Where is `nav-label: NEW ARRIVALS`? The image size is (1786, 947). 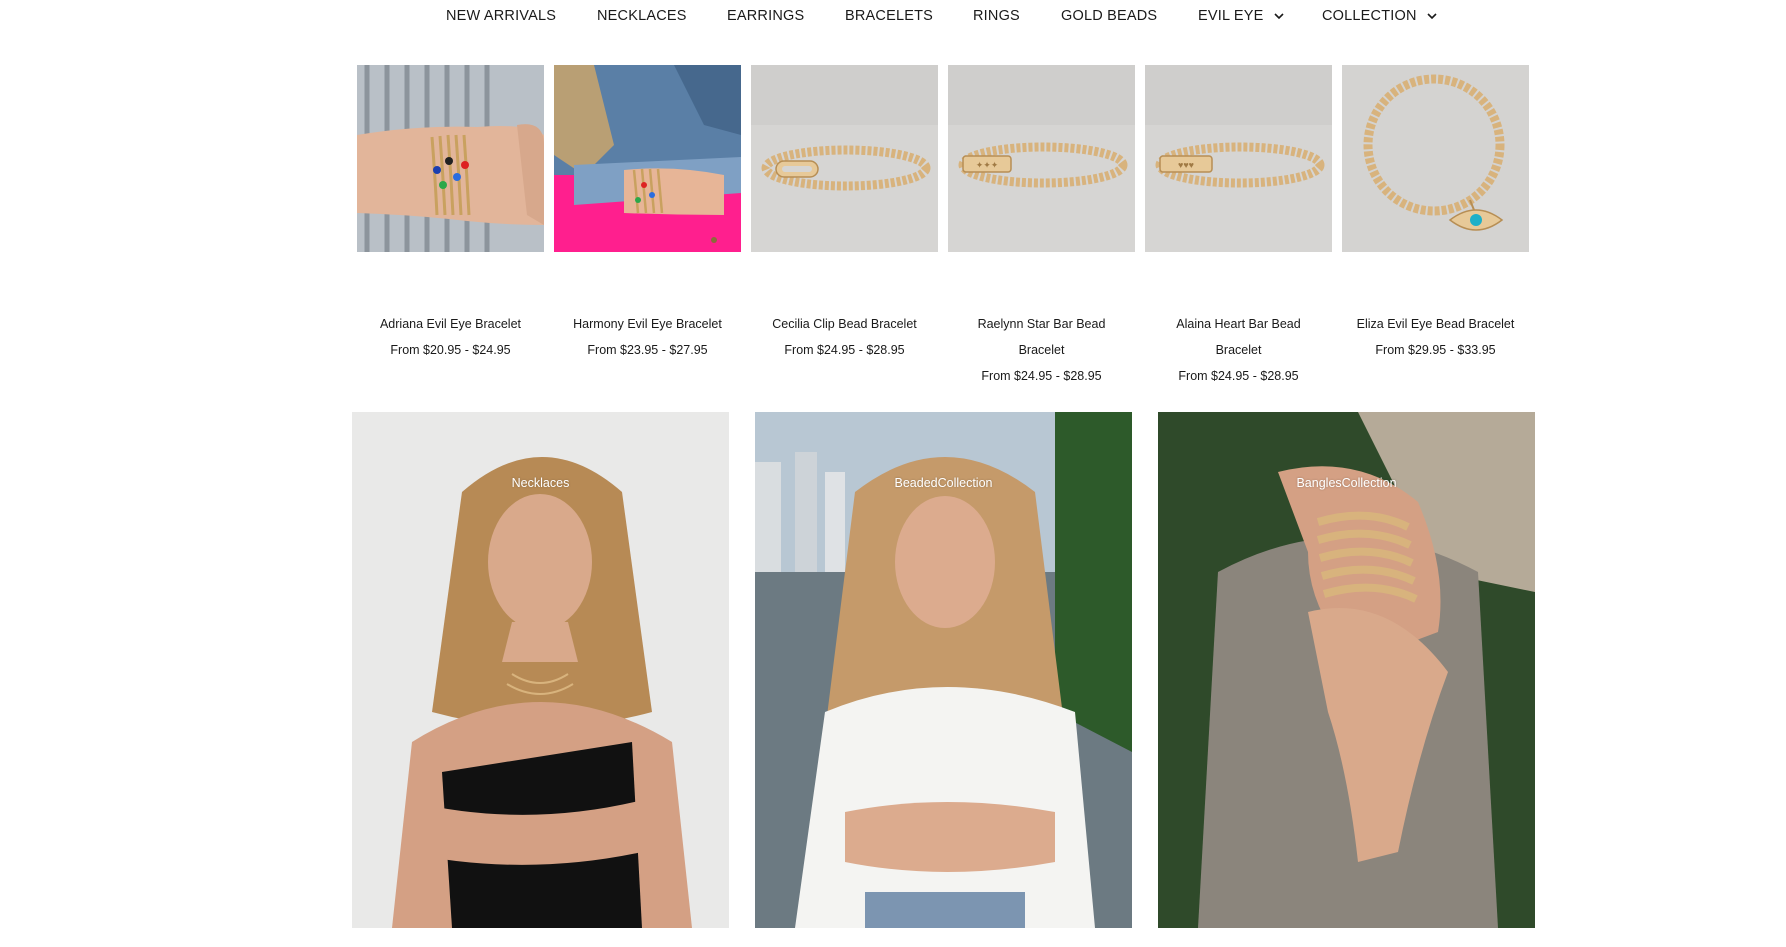
nav-label: NEW ARRIVALS is located at coordinates (501, 16).